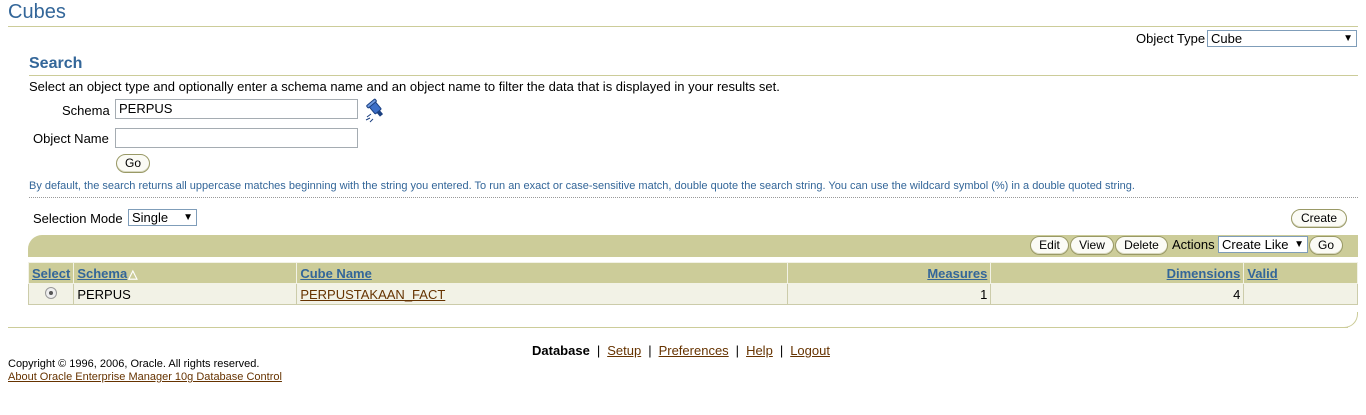  Describe the element at coordinates (889, 273) in the screenshot. I see `header-measures: Measures` at that location.